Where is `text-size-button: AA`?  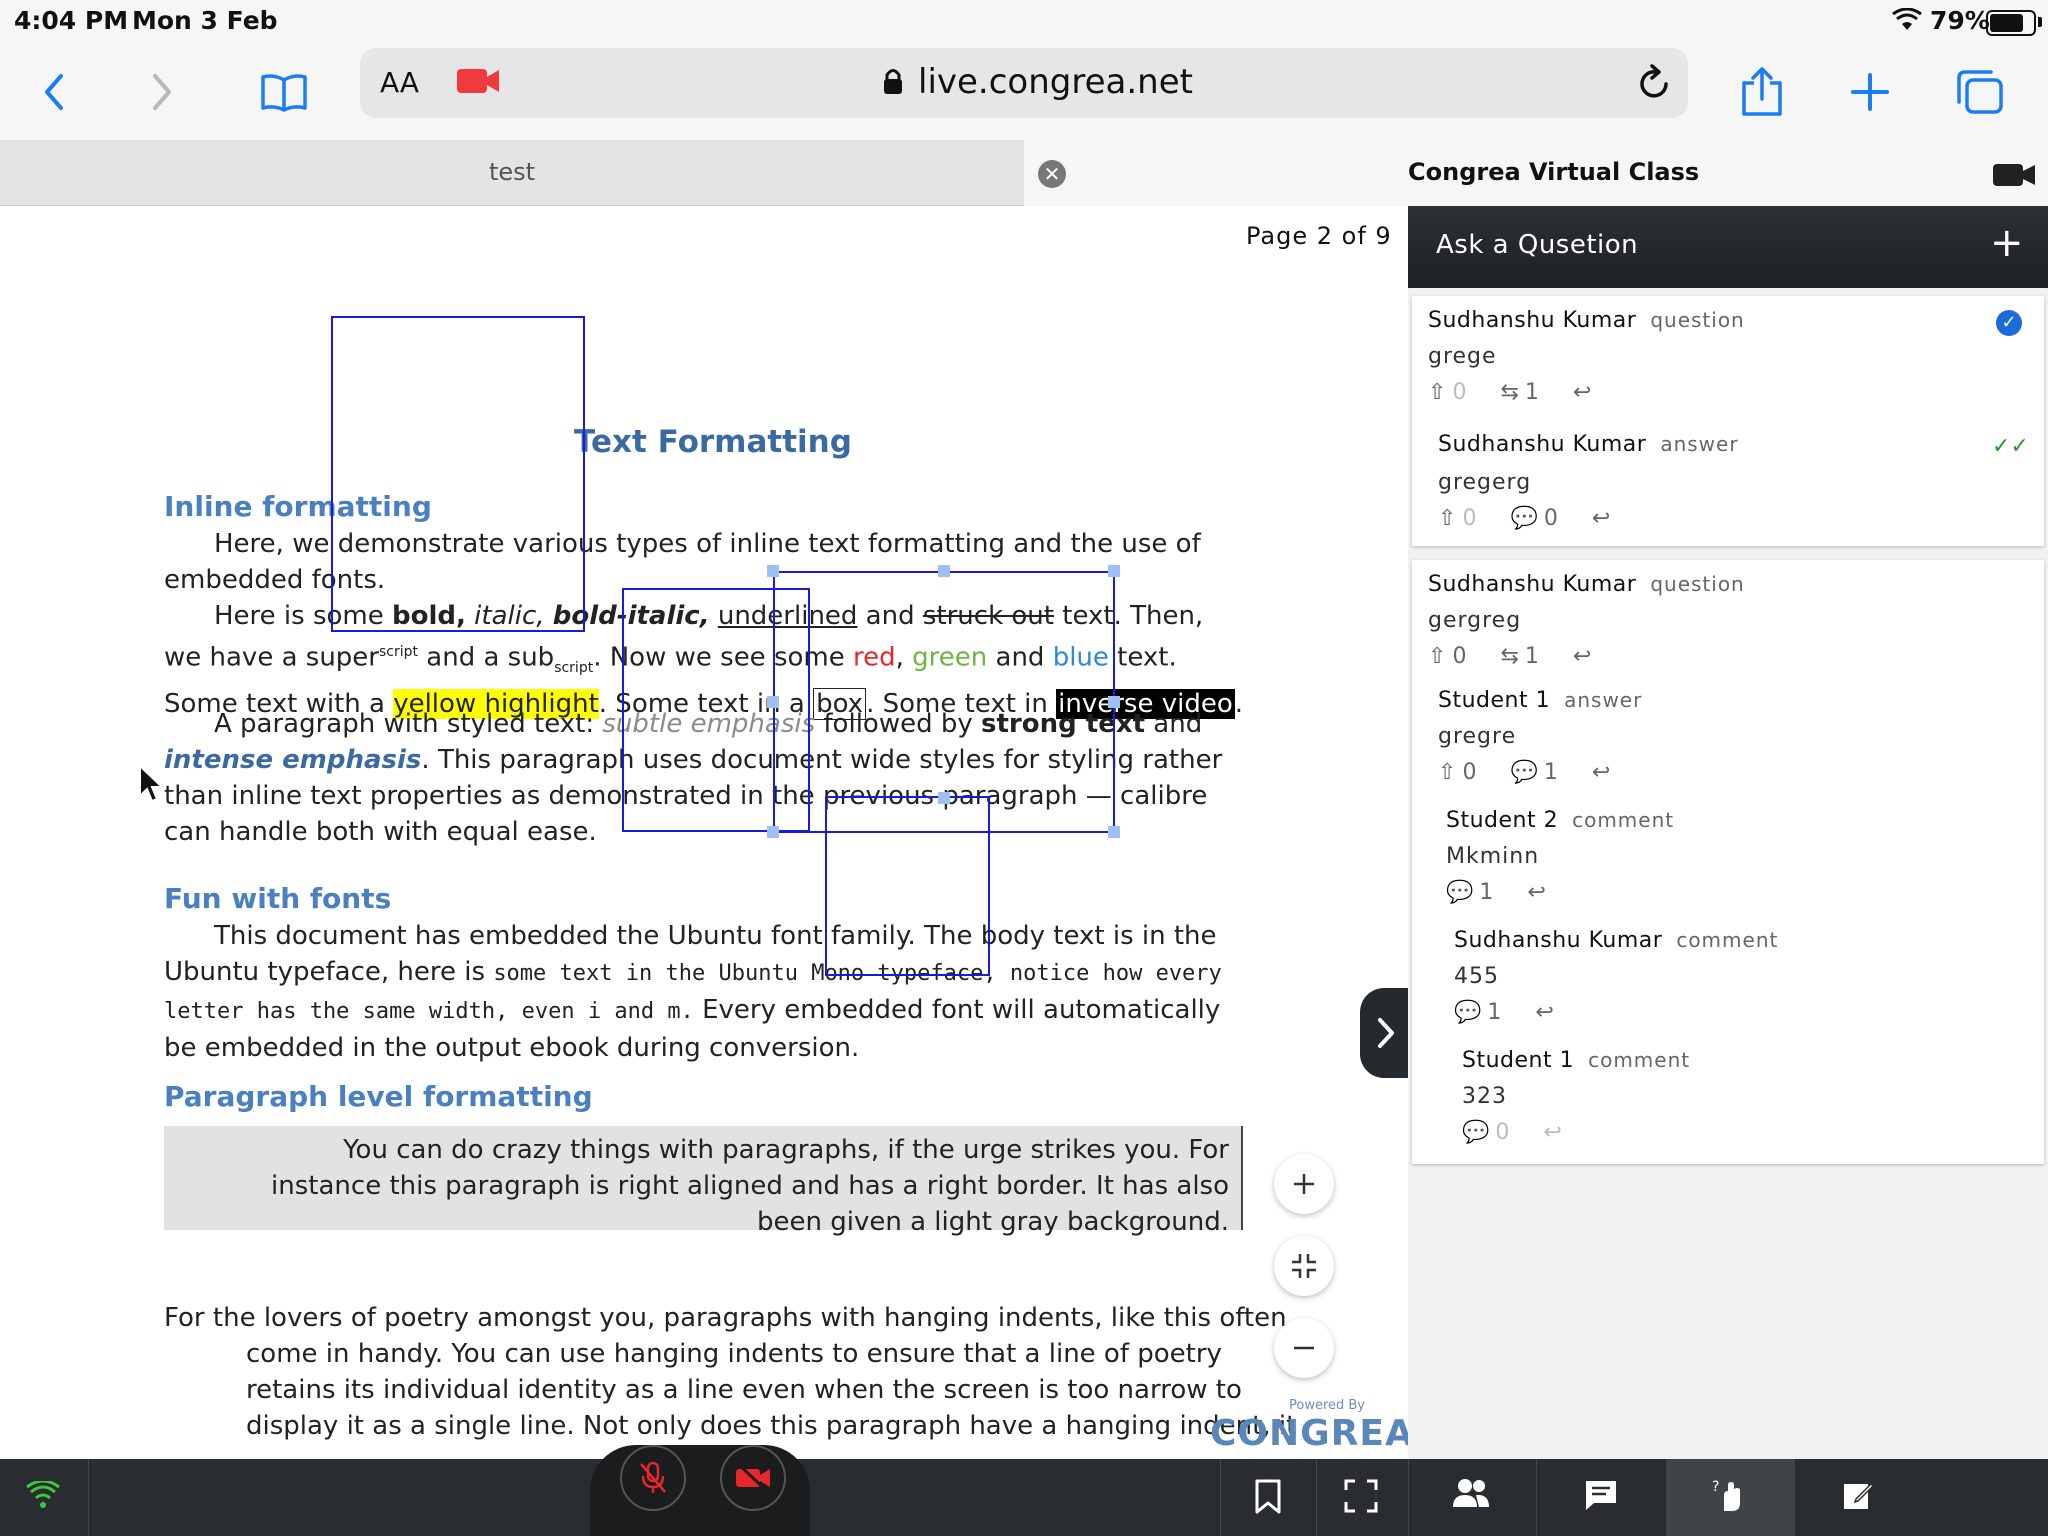 text-size-button: AA is located at coordinates (399, 82).